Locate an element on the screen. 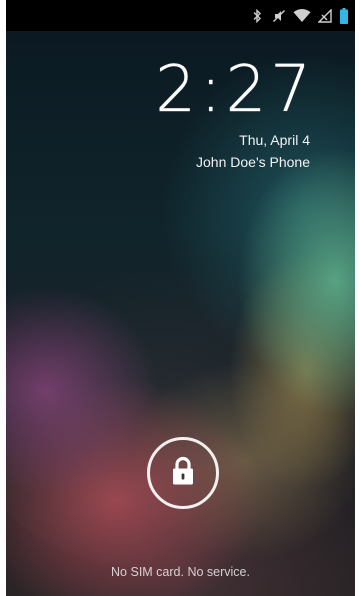  padlock-icon is located at coordinates (183, 473).